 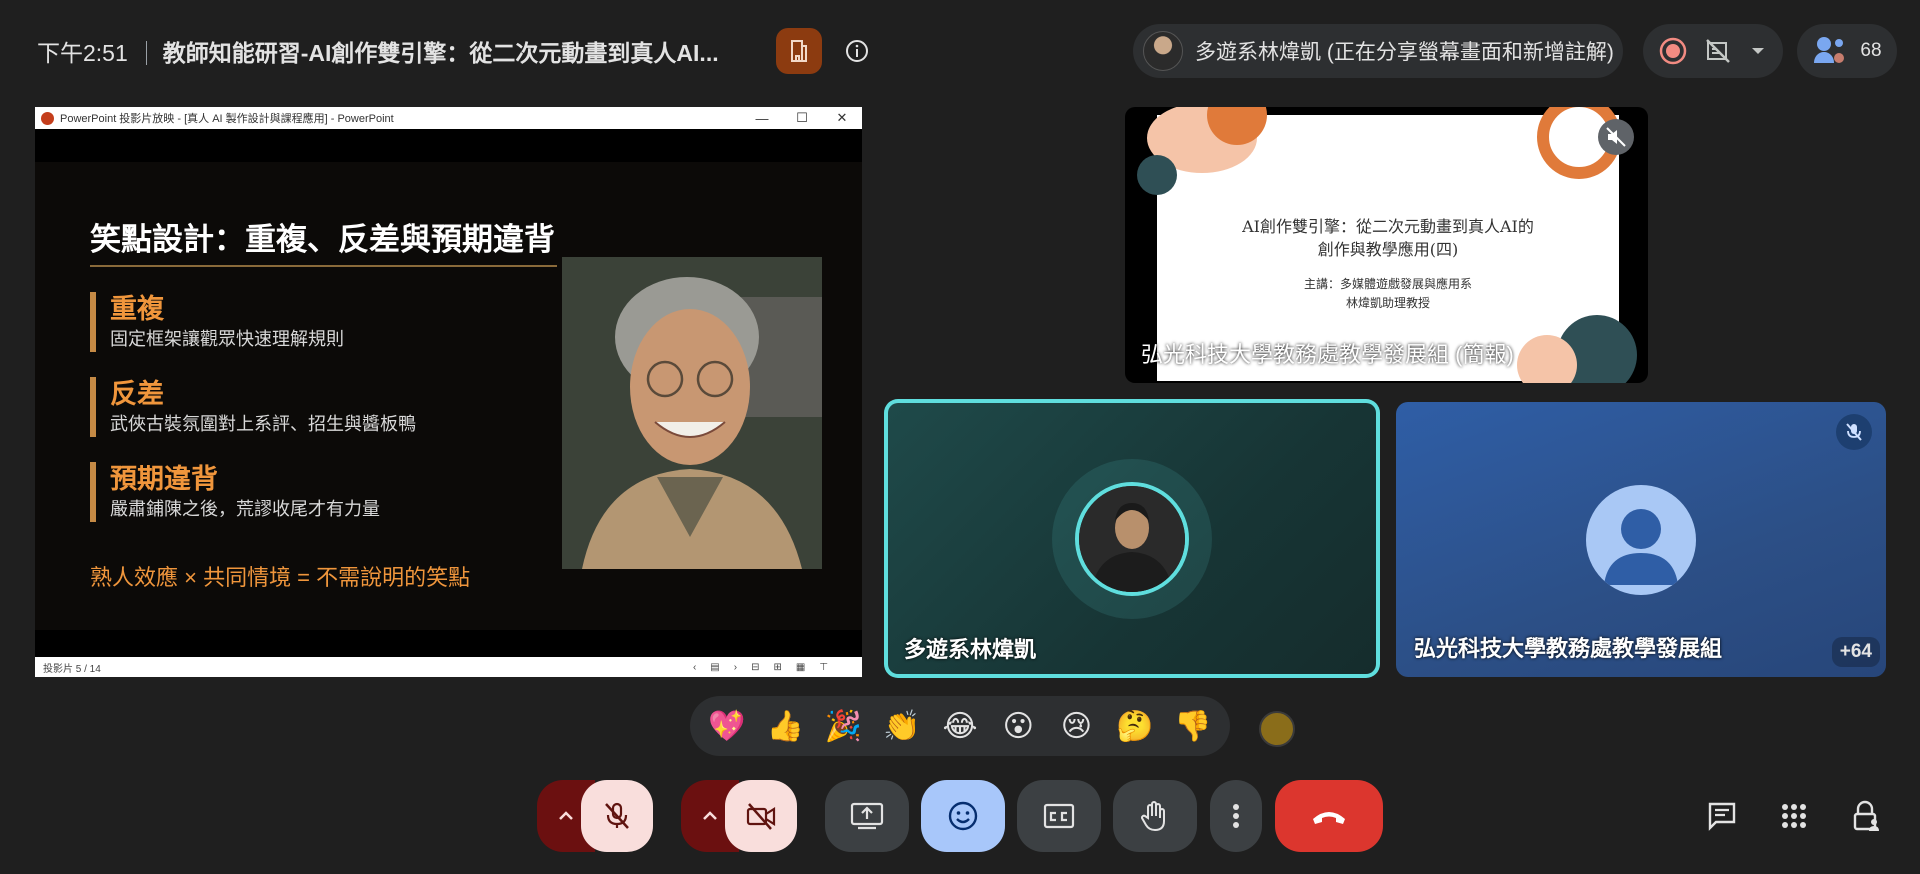 I want to click on hang-up-icon, so click(x=1329, y=818).